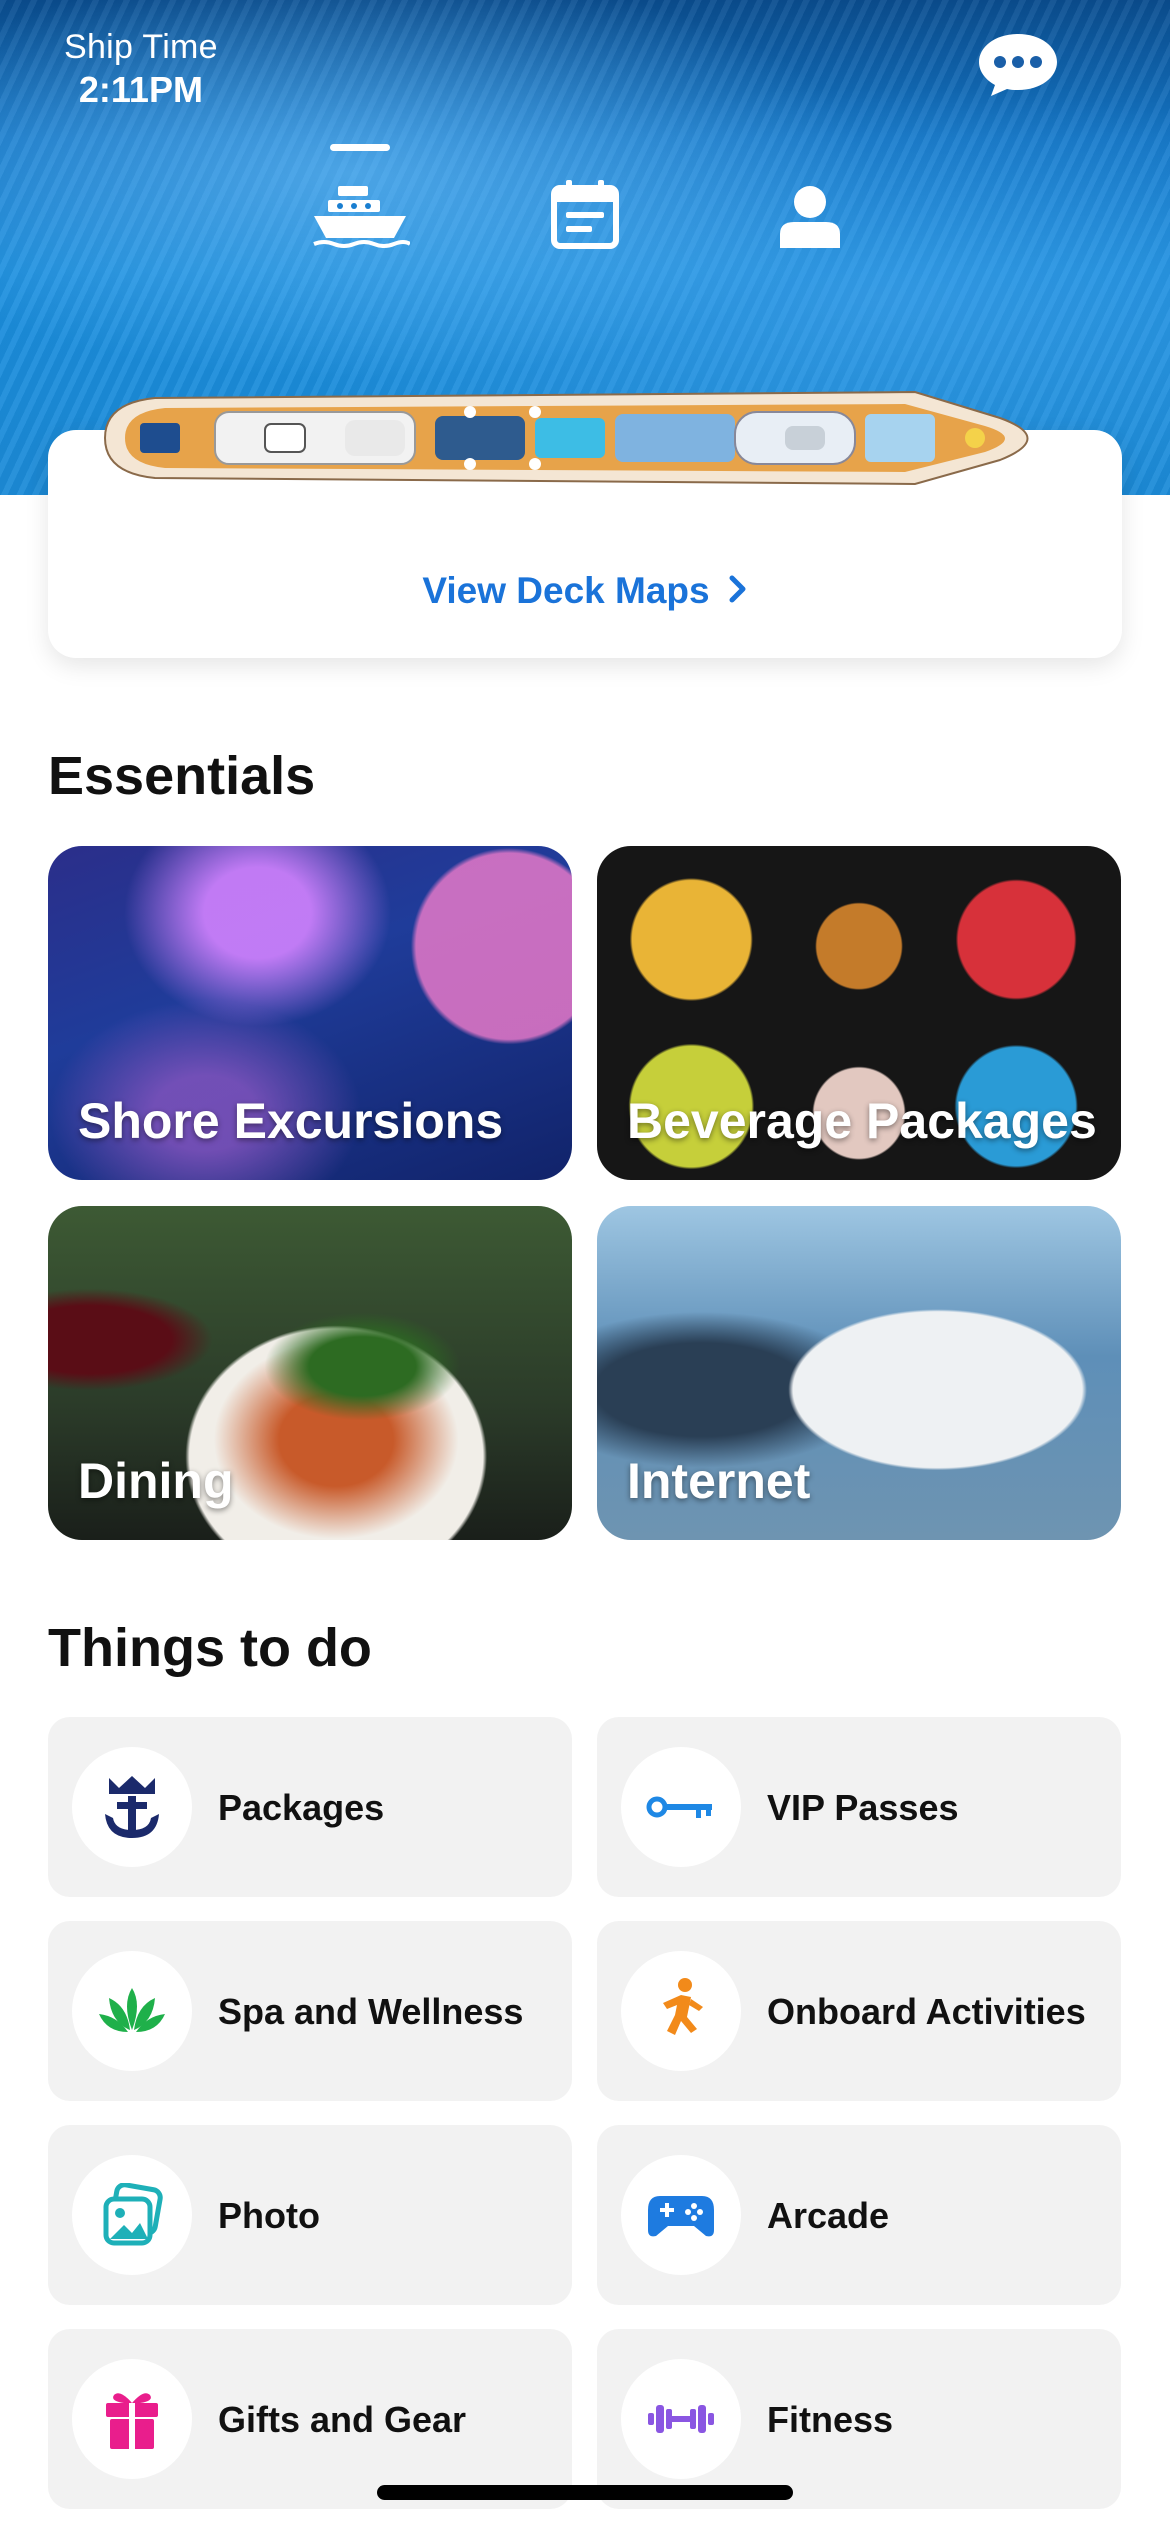 The width and height of the screenshot is (1170, 2532). I want to click on tile-internet: Internet, so click(859, 1373).